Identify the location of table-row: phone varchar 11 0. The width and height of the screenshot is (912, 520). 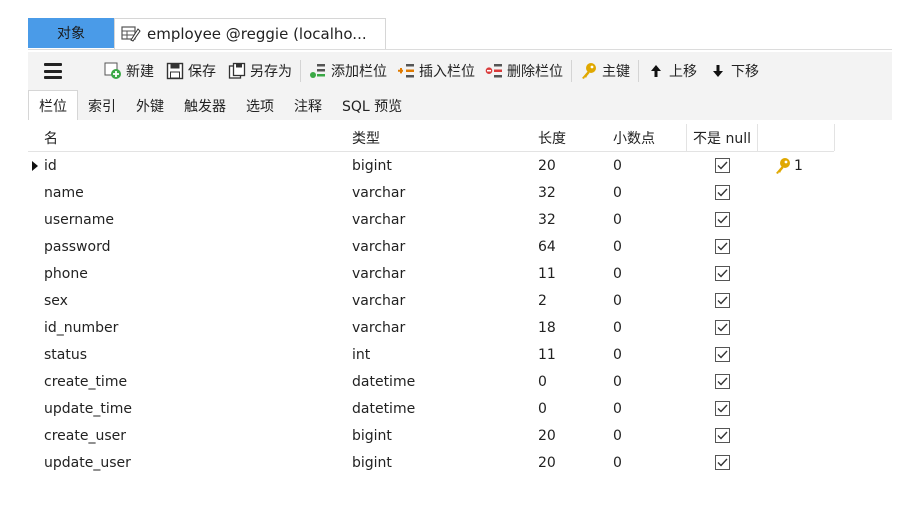
(431, 273).